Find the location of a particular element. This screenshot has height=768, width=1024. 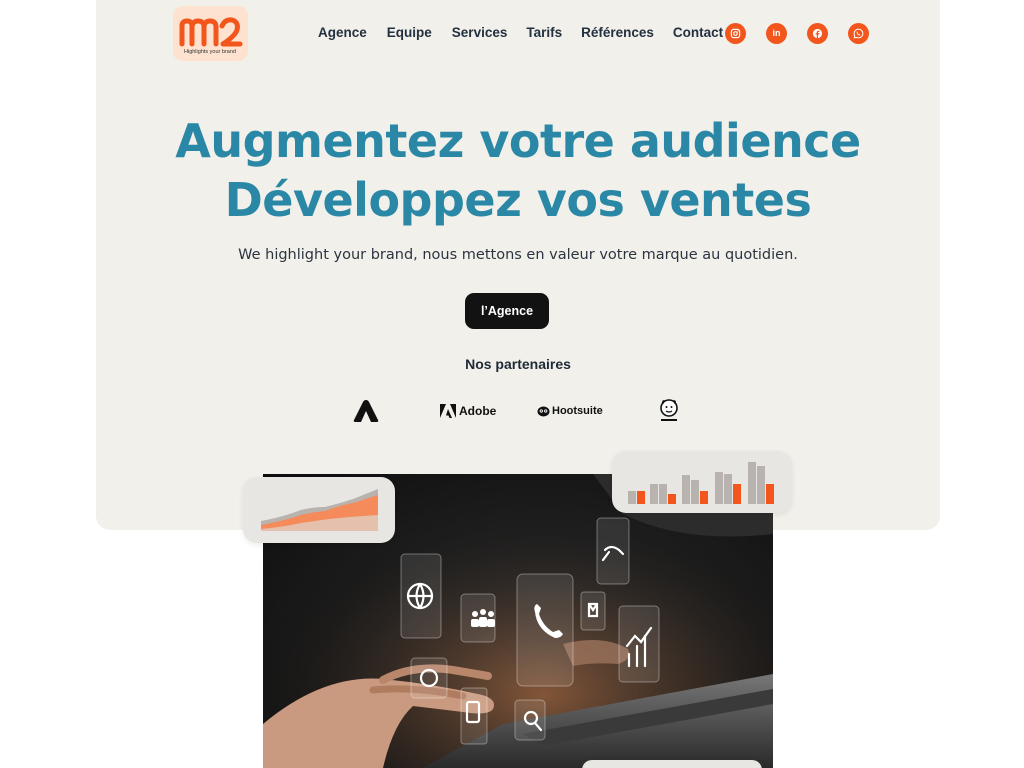

nav-item-services: Services is located at coordinates (480, 33).